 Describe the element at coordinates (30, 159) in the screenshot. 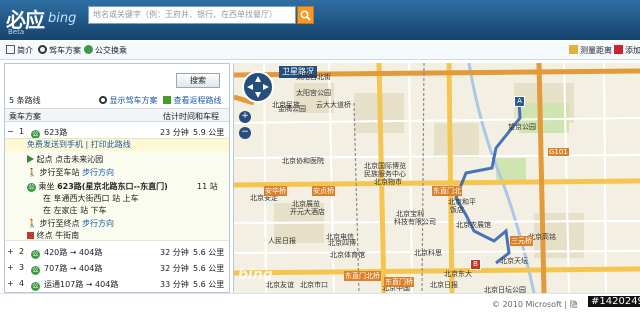

I see `play-icon` at that location.